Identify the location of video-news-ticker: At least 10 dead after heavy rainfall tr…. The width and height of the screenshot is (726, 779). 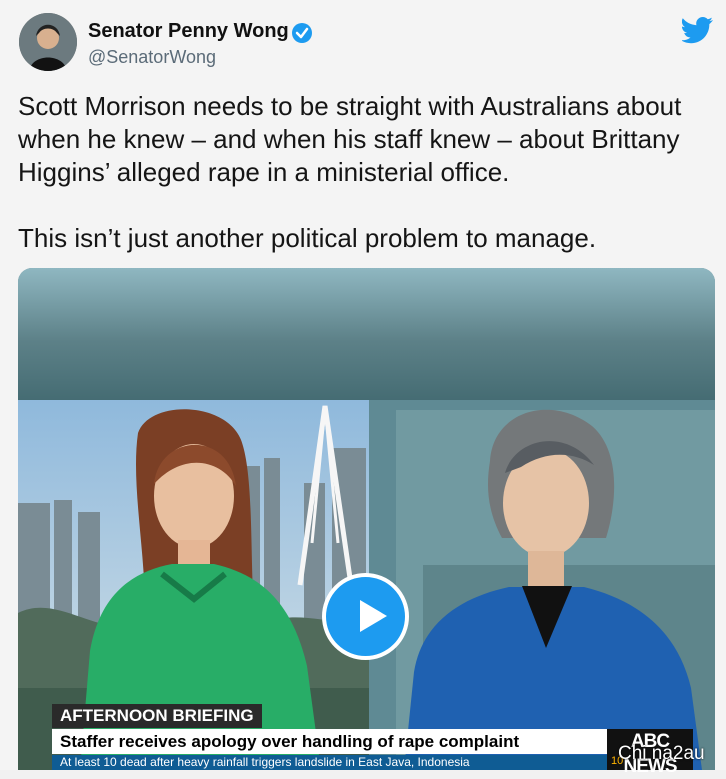
(329, 762).